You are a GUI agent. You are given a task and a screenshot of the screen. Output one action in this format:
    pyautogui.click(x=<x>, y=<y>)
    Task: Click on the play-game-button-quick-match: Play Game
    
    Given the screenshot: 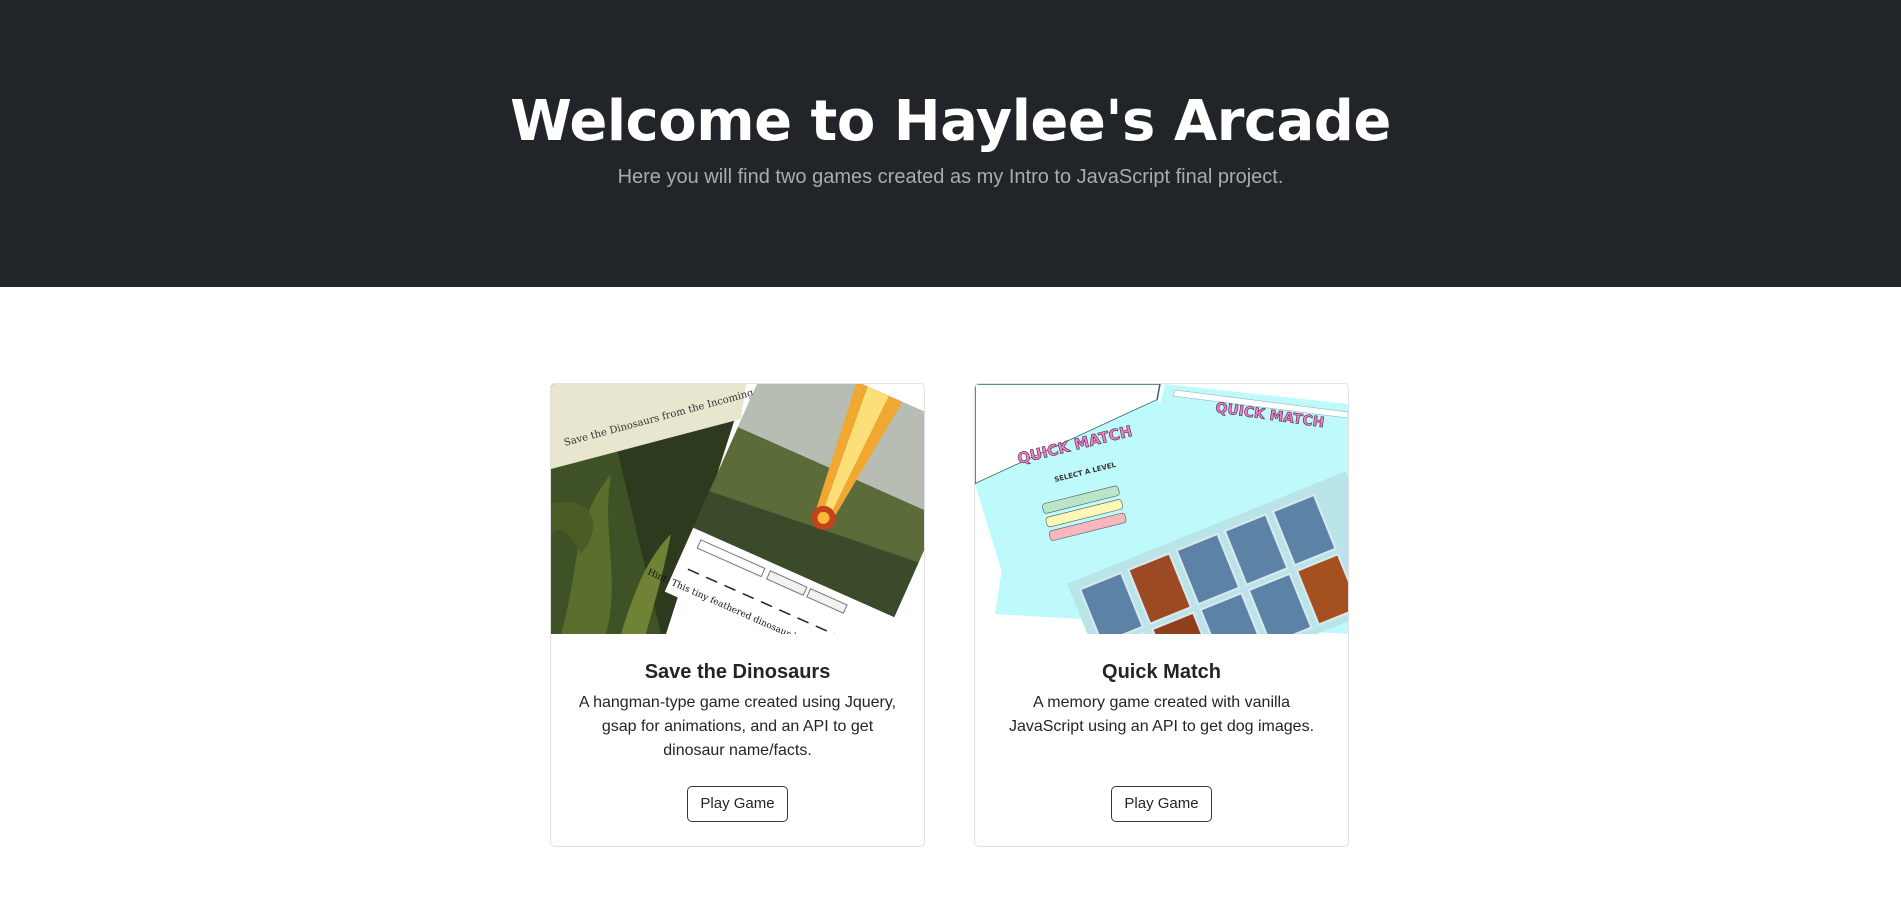 What is the action you would take?
    pyautogui.click(x=1161, y=804)
    